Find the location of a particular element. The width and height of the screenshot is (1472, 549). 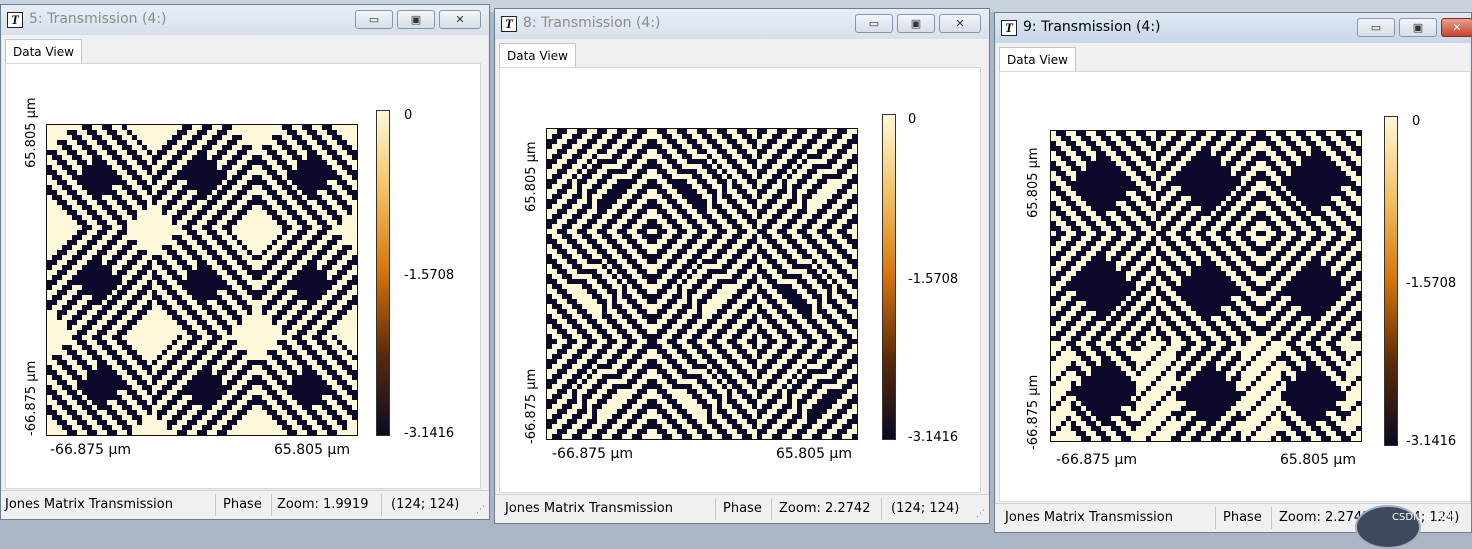

title-bar: T 5: Transmission (4:) ▭ ▣ ✕ is located at coordinates (245, 20).